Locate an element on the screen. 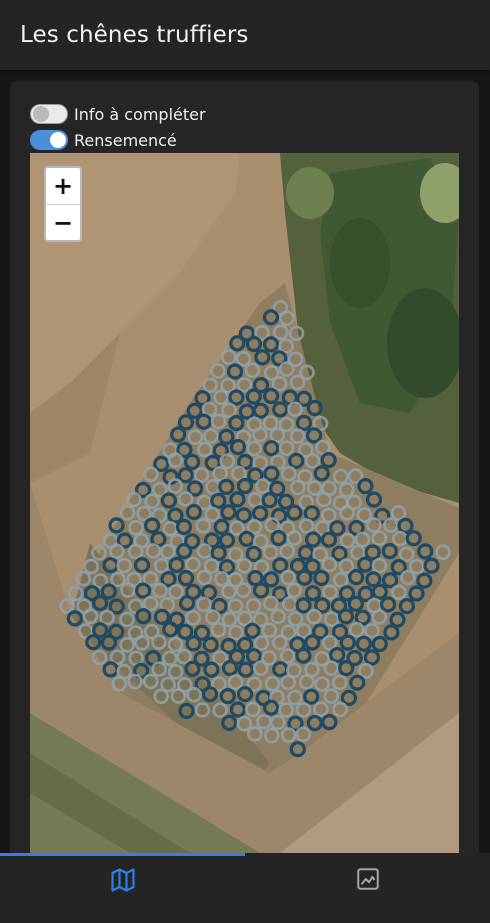  zoom-in-button: + is located at coordinates (63, 186).